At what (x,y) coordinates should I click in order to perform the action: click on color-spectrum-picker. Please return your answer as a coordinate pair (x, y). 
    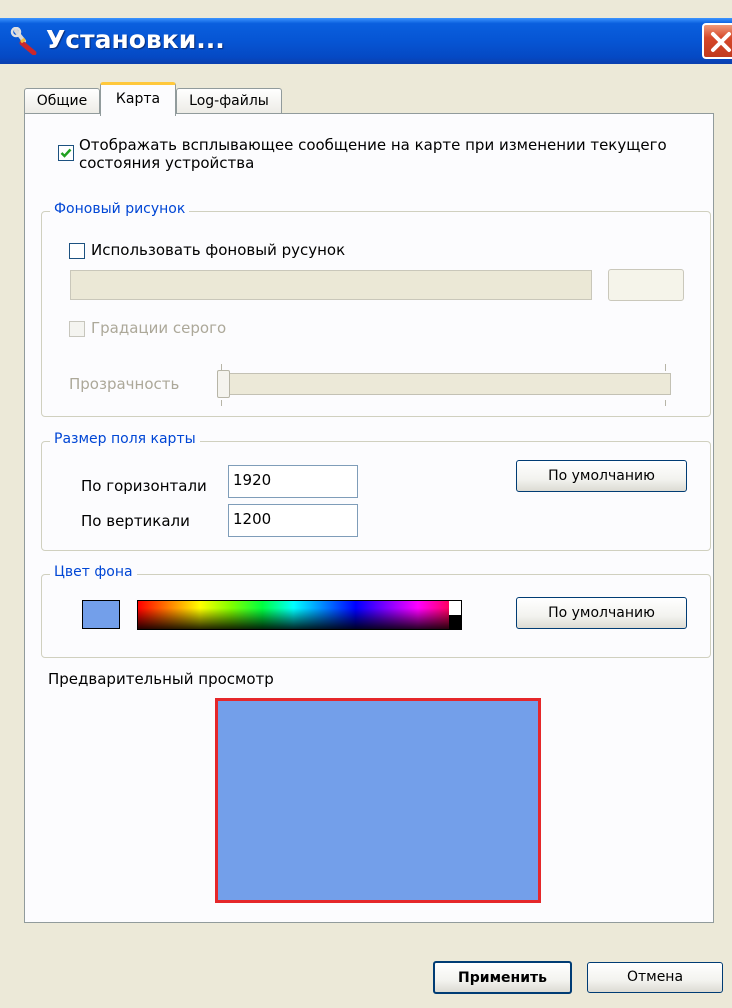
    Looking at the image, I should click on (299, 615).